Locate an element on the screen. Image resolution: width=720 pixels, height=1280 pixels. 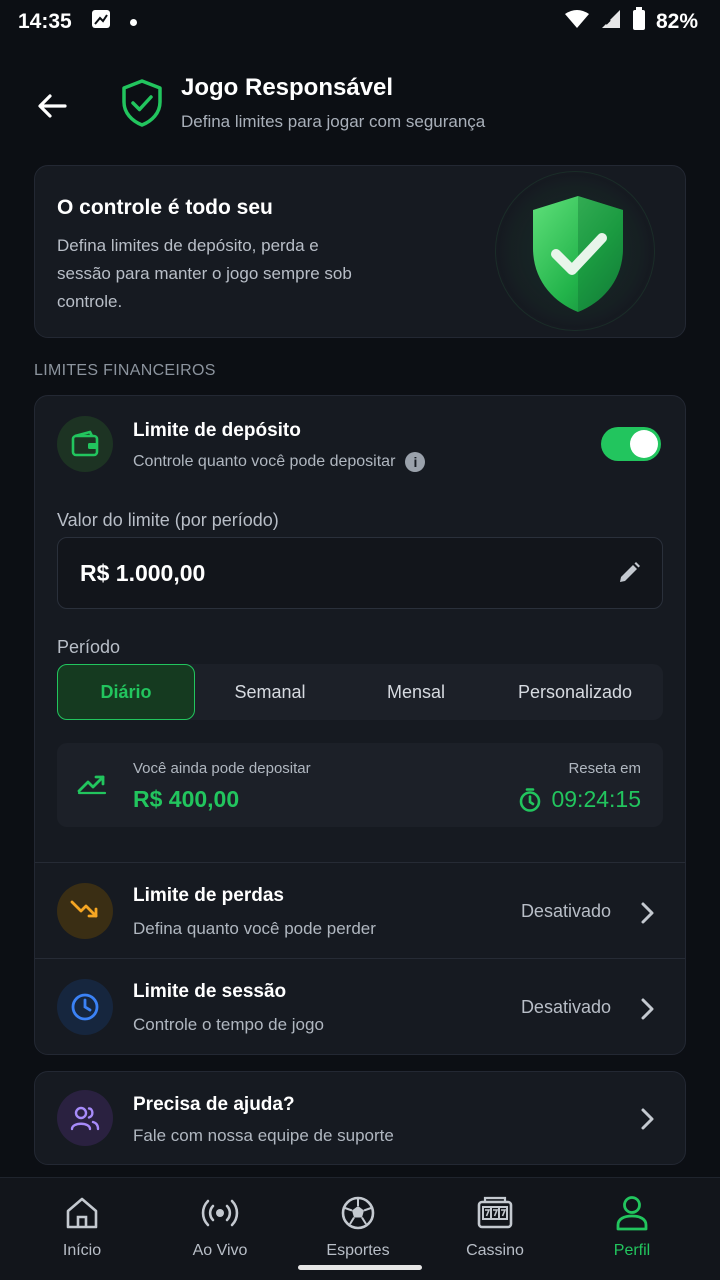
page-subtitle: Defina limites para jogar com segurança is located at coordinates (333, 121).